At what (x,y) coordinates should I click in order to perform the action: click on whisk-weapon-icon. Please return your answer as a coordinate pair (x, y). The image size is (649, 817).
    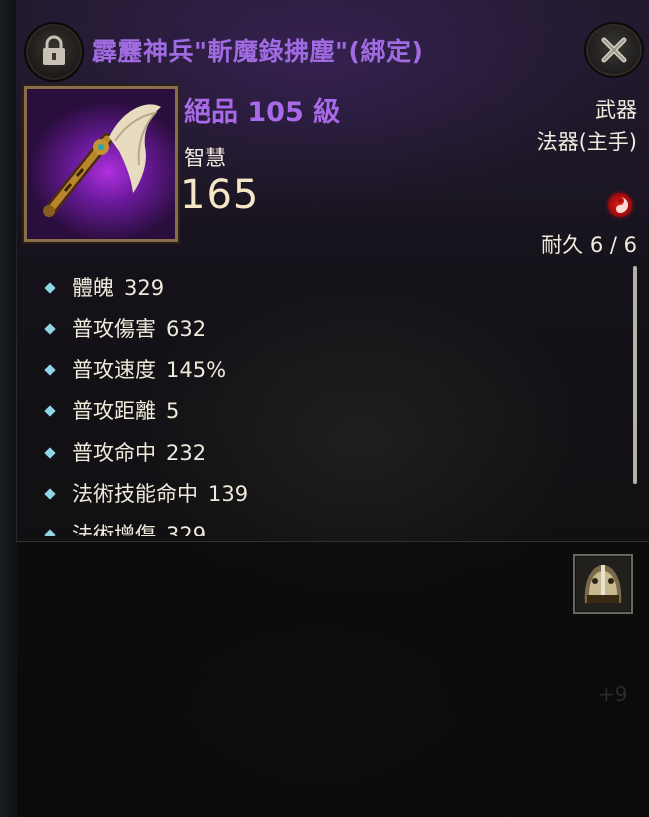
    Looking at the image, I should click on (102, 160).